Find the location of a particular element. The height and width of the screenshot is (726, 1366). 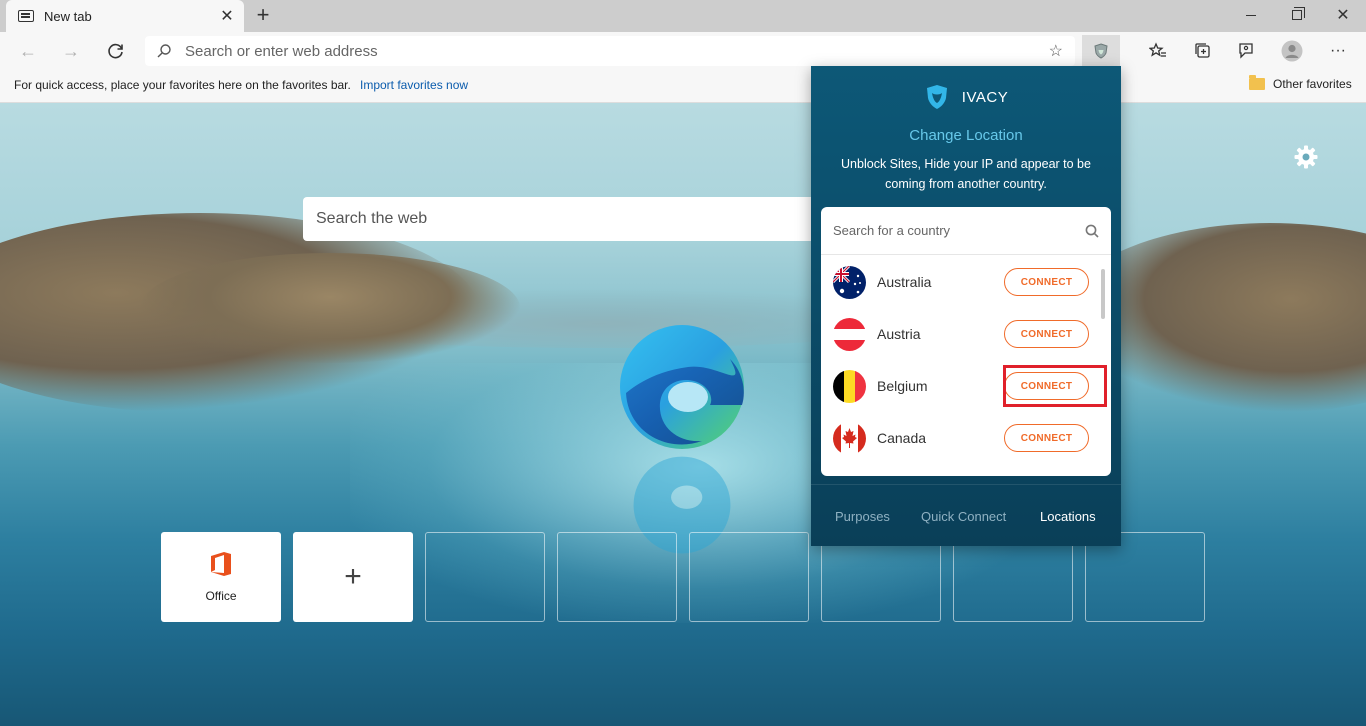

tile-office: Office is located at coordinates (221, 577).